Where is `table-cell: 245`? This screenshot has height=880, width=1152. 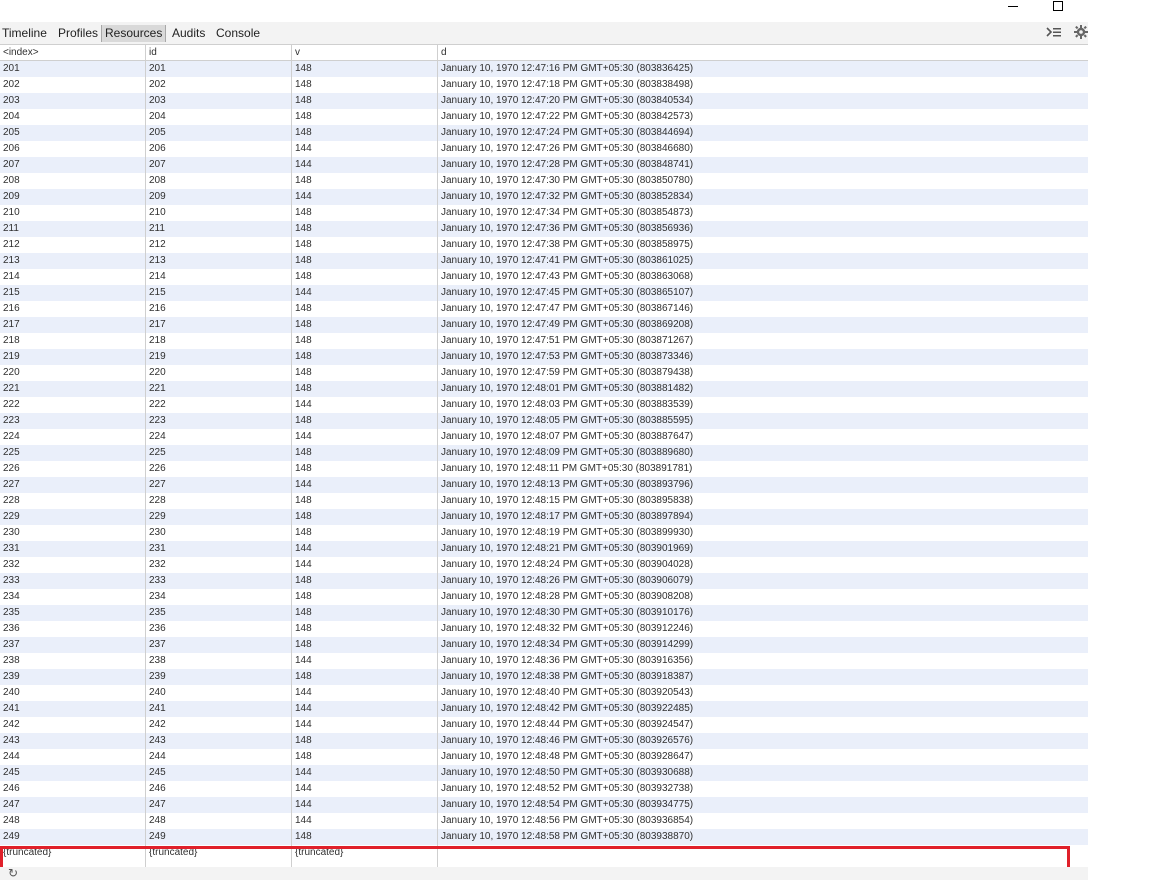
table-cell: 245 is located at coordinates (11, 772).